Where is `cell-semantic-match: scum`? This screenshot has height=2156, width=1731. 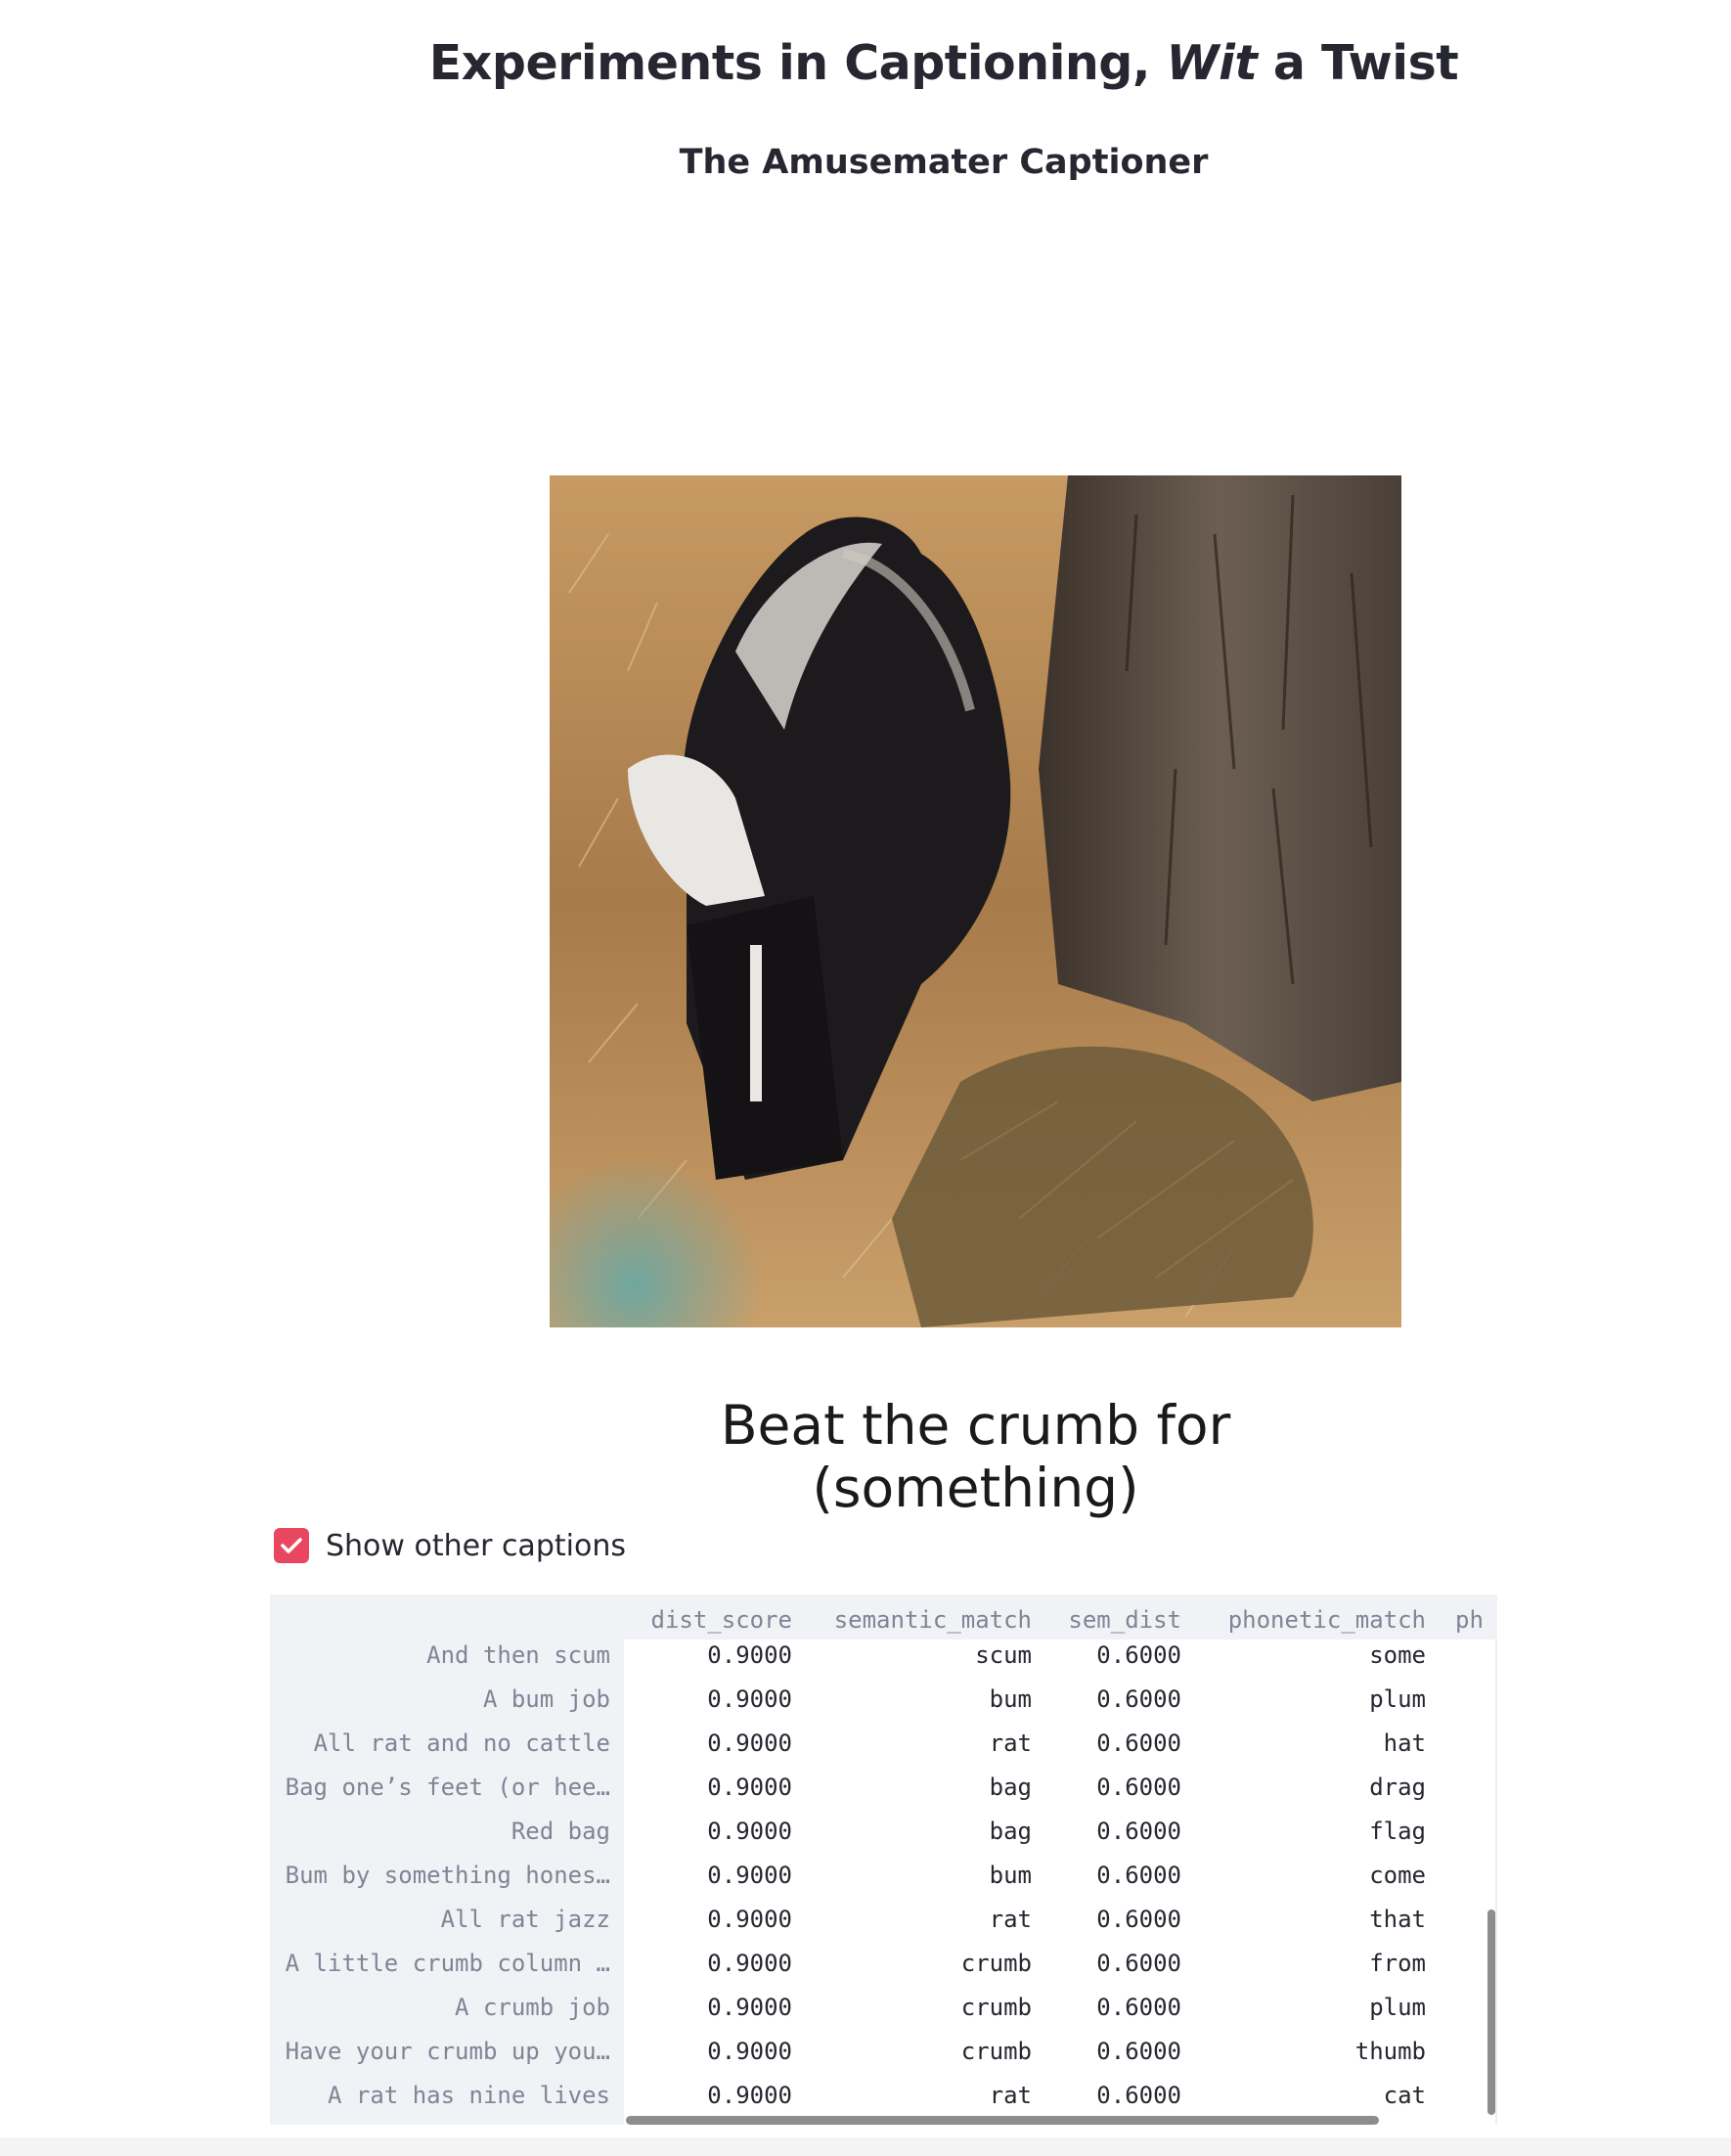 cell-semantic-match: scum is located at coordinates (1003, 1655).